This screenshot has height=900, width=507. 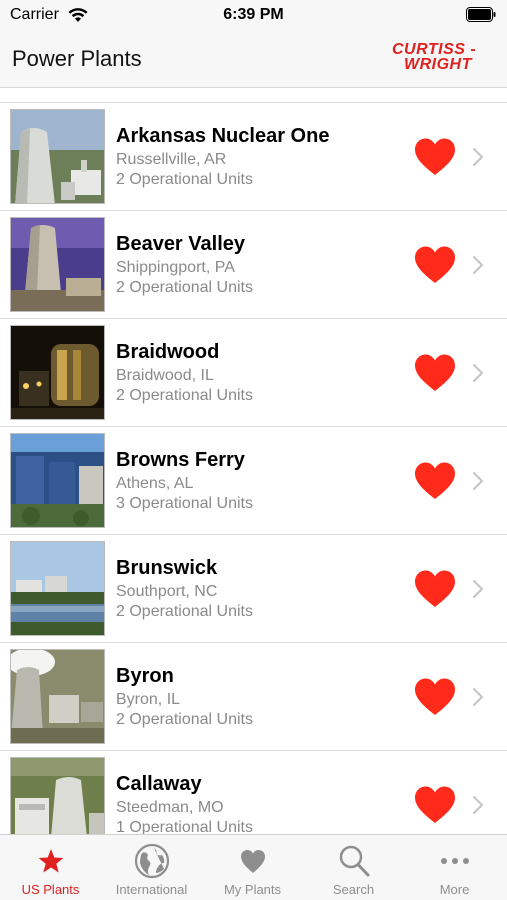 I want to click on plant-location: Russellville, AR, so click(x=171, y=159).